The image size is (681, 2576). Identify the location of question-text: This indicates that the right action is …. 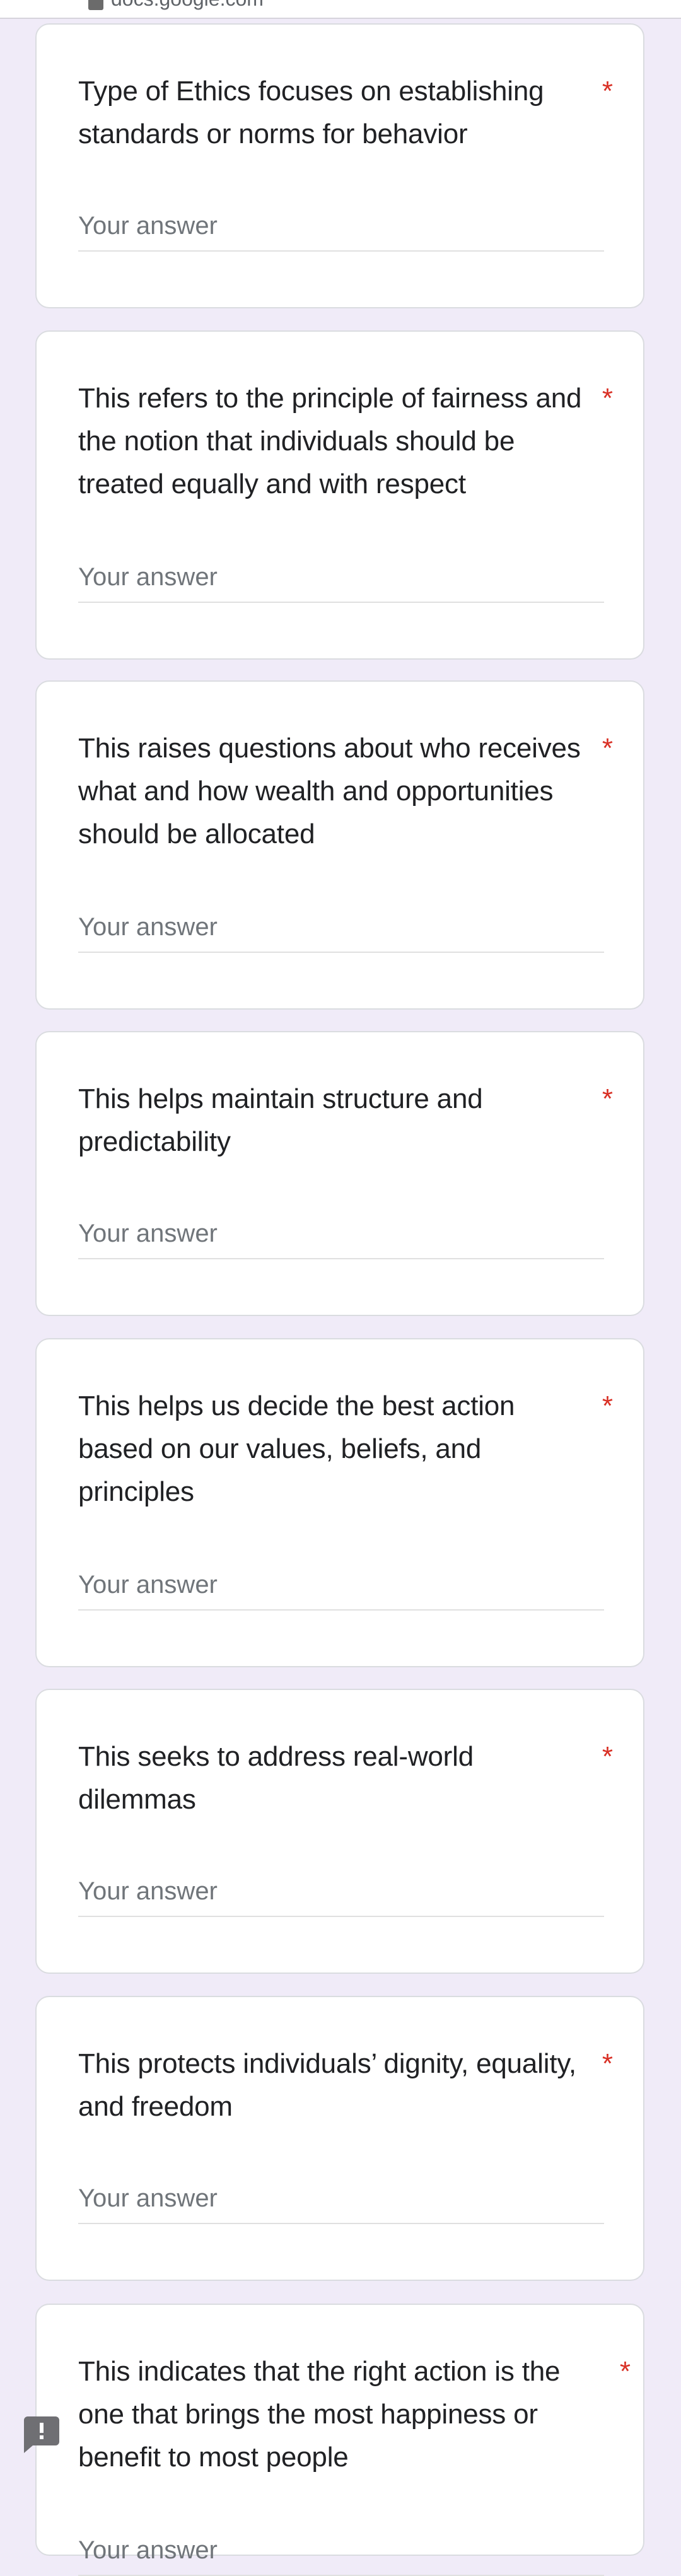
(319, 2414).